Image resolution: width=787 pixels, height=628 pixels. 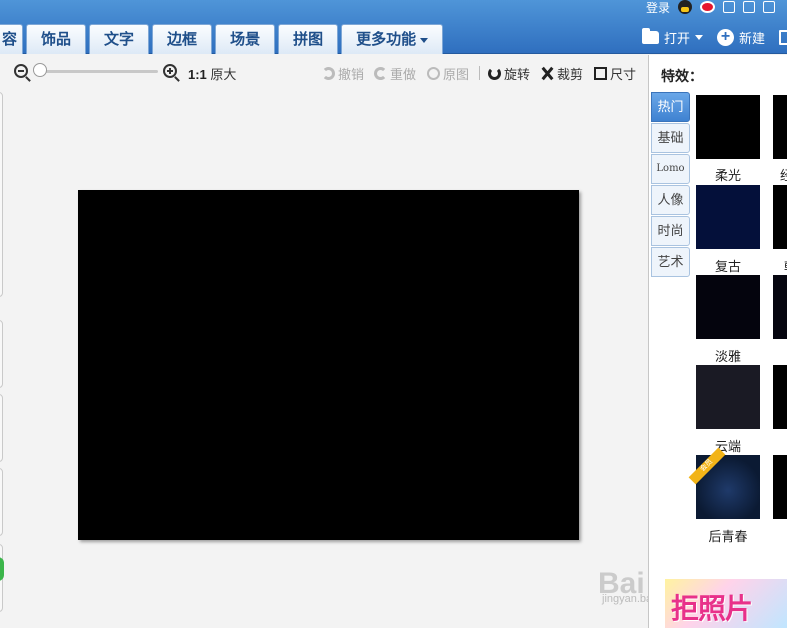 I want to click on message-icon, so click(x=749, y=7).